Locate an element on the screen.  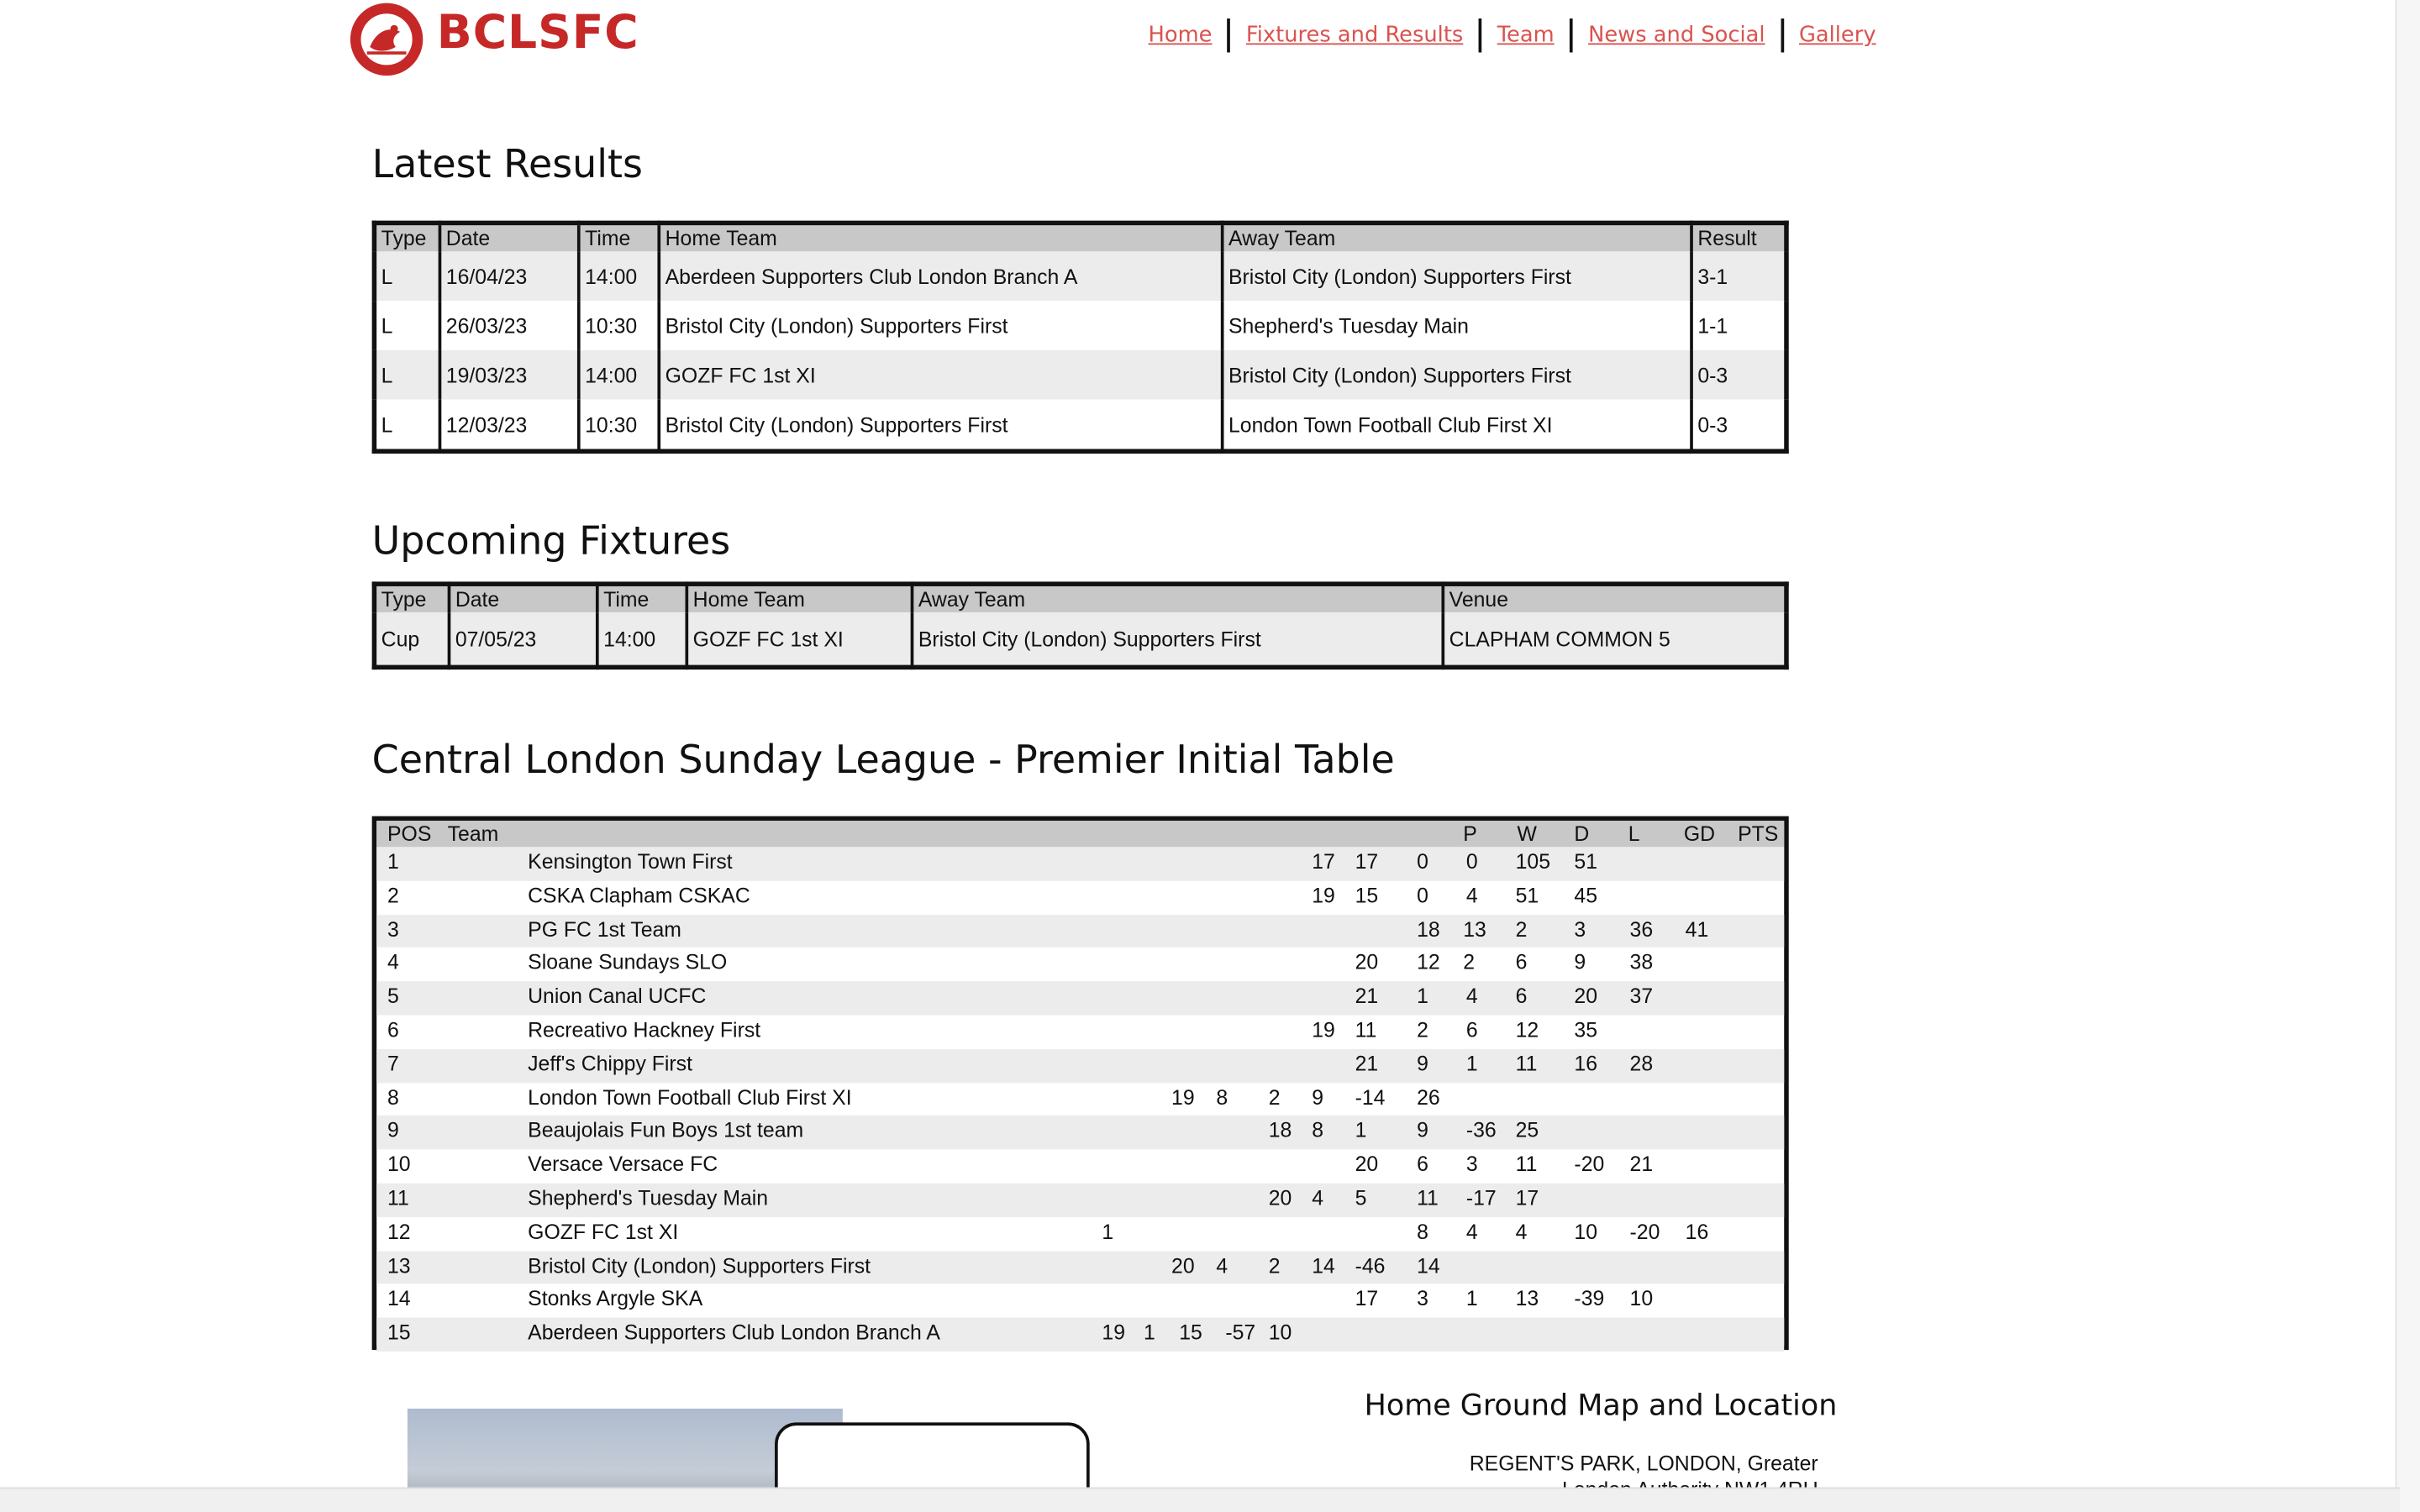
league-team: GOZF FC 1st XI is located at coordinates (603, 1232).